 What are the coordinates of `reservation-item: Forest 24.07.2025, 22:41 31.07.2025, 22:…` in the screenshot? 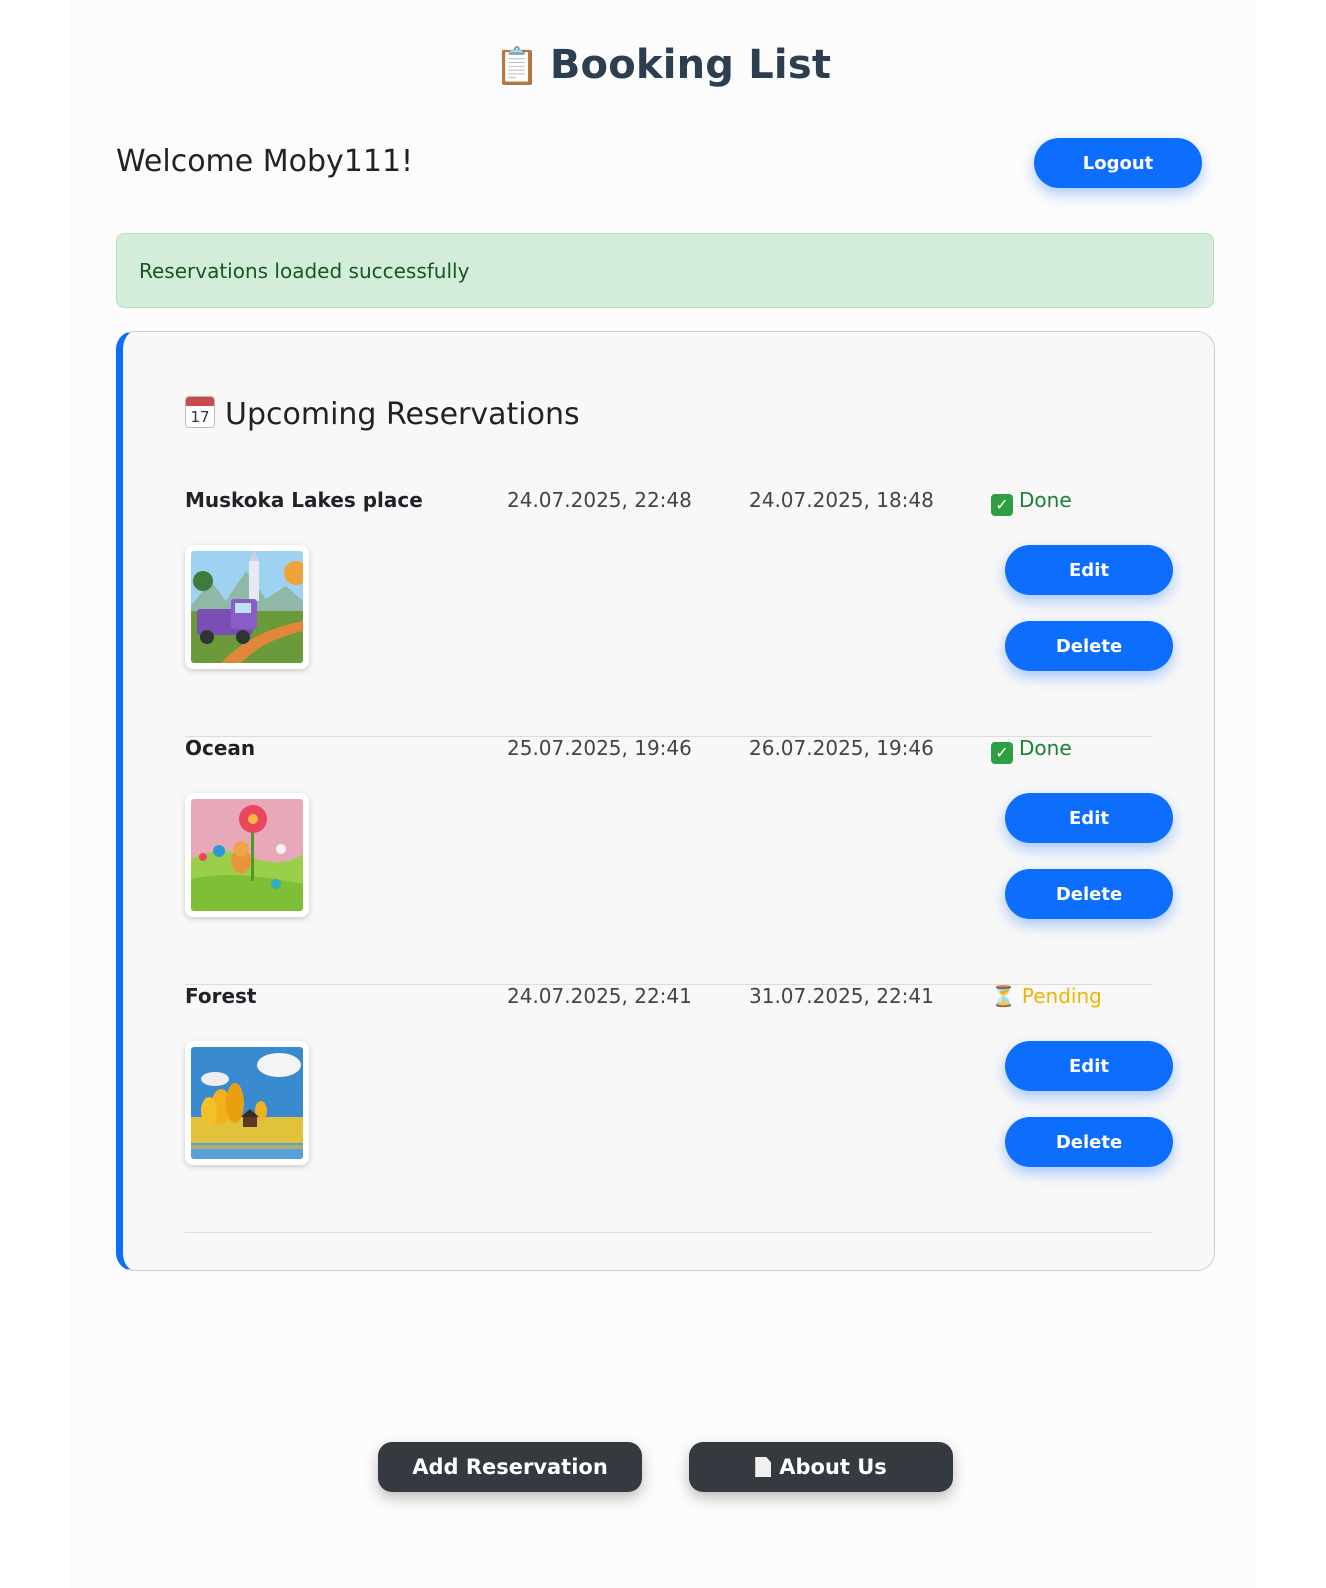 It's located at (679, 1108).